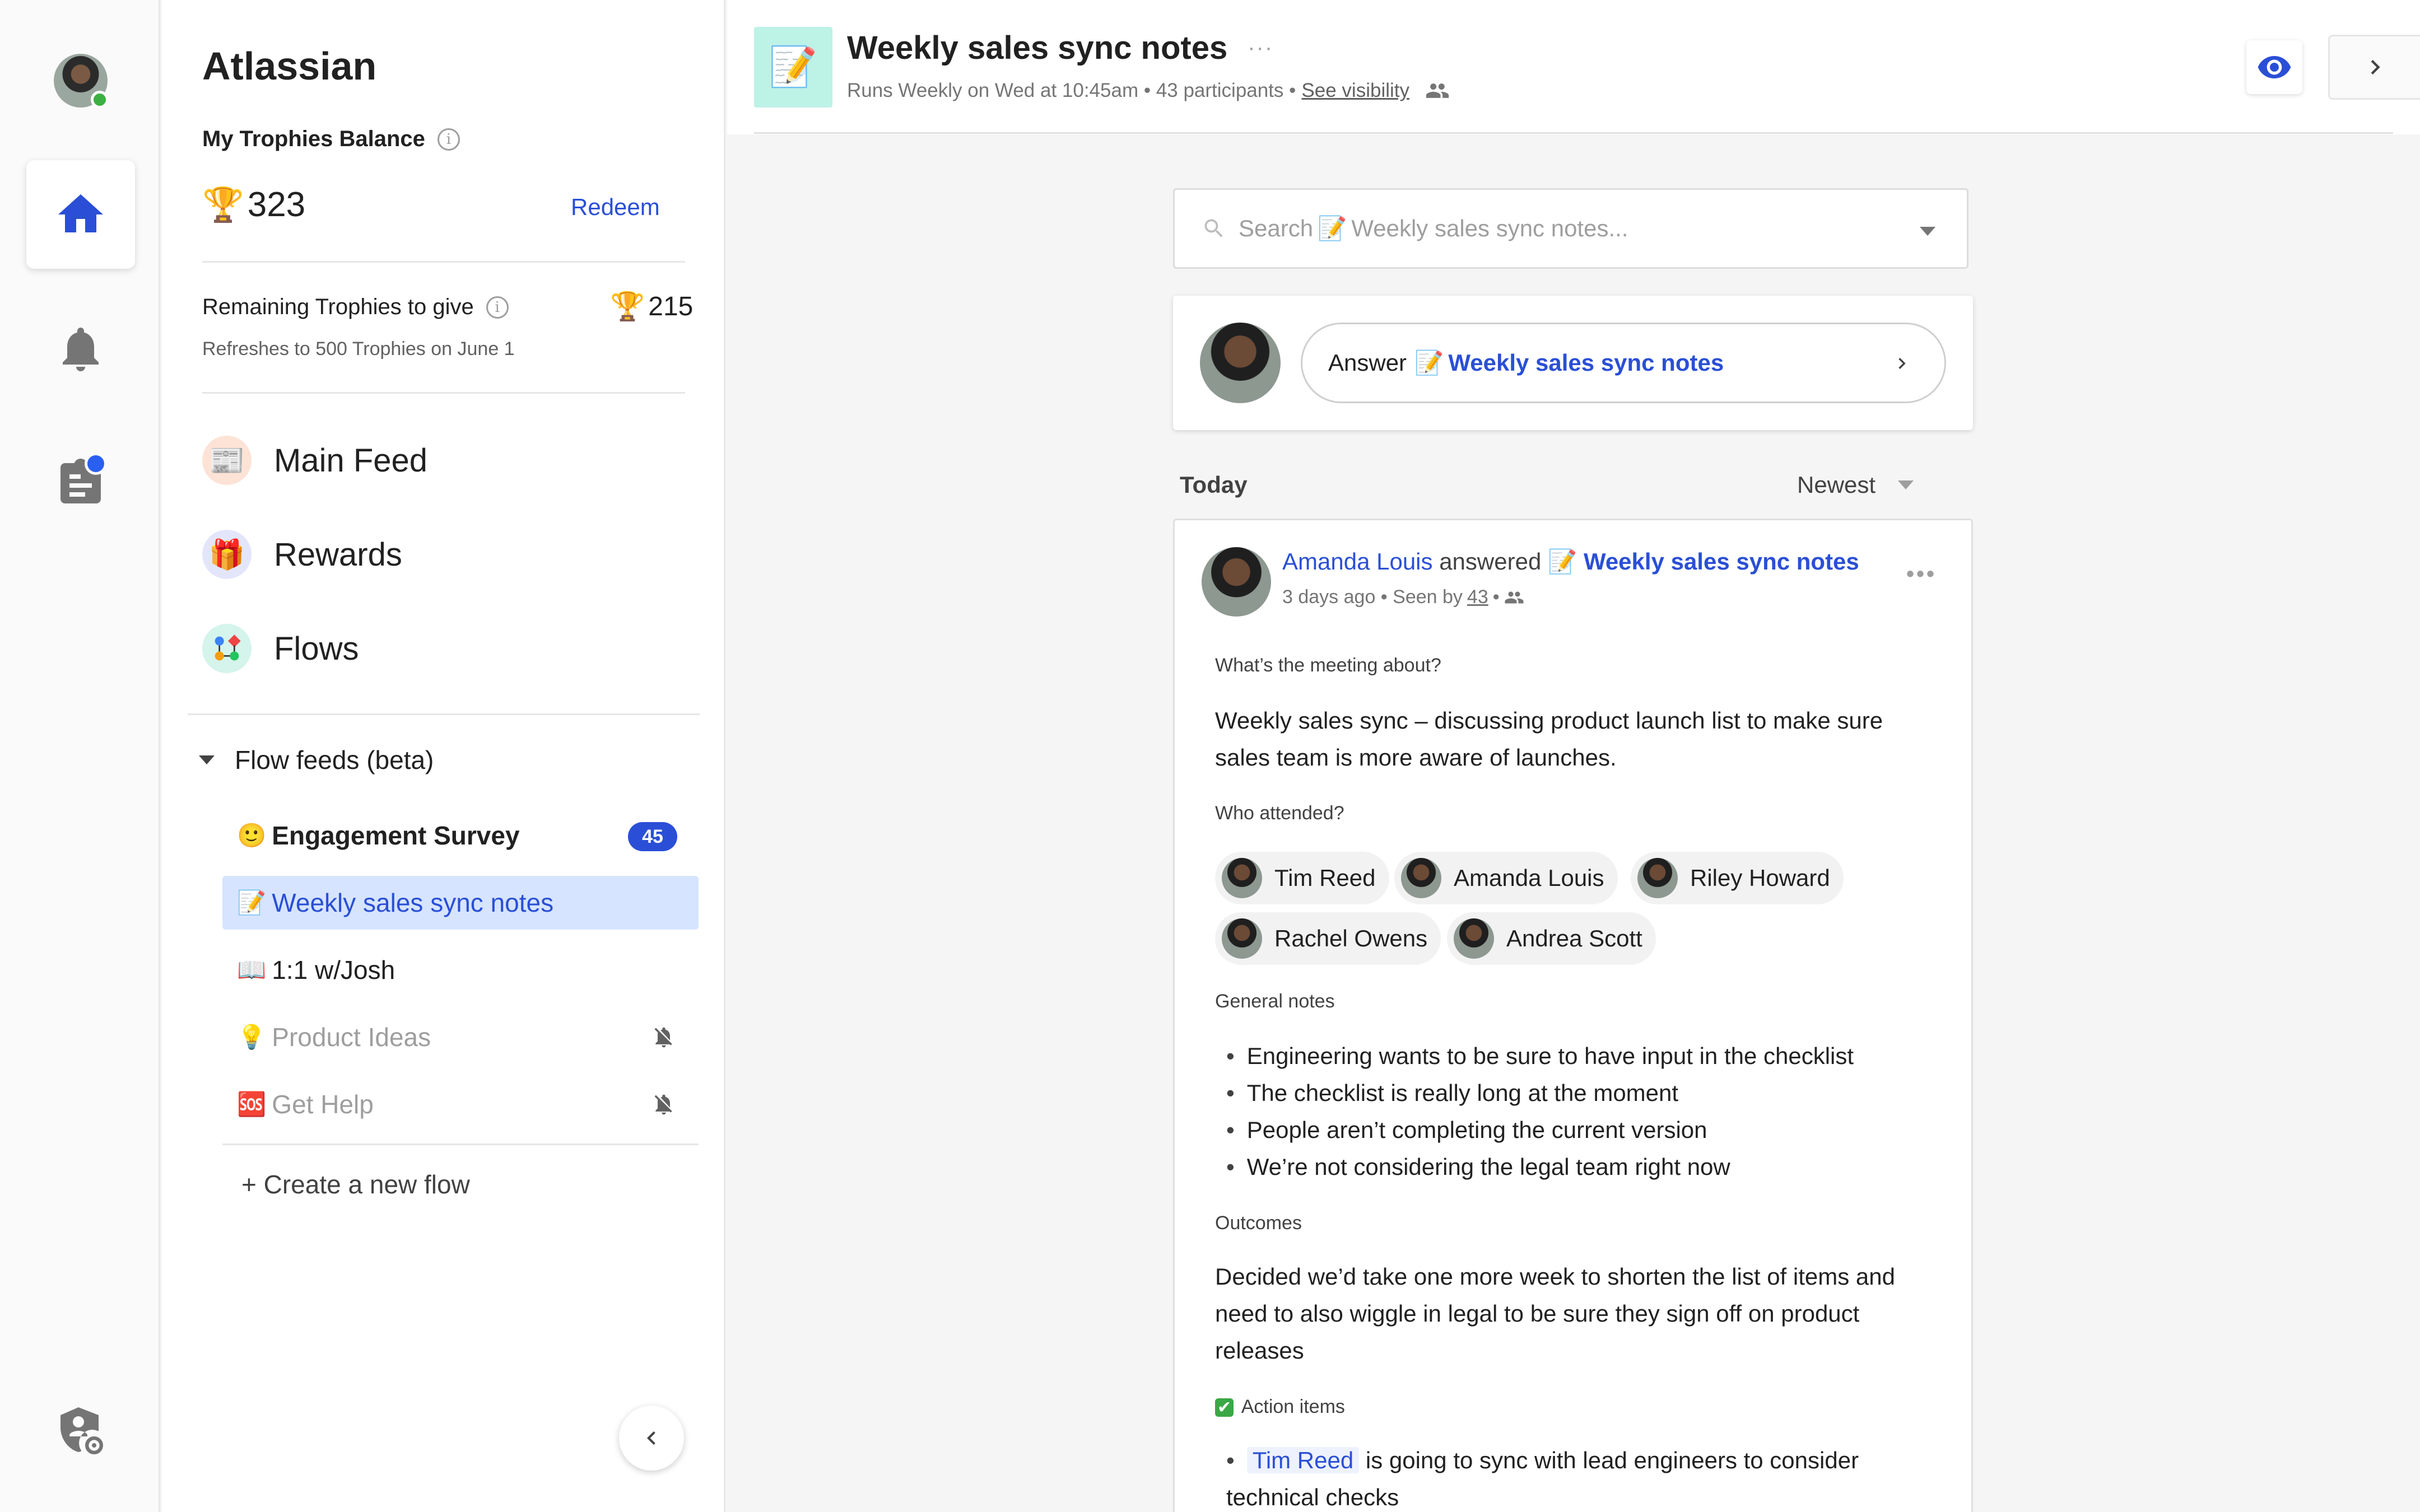 This screenshot has height=1512, width=2420. What do you see at coordinates (302, 555) in the screenshot?
I see `nav-rewards: 🎁 Rewards` at bounding box center [302, 555].